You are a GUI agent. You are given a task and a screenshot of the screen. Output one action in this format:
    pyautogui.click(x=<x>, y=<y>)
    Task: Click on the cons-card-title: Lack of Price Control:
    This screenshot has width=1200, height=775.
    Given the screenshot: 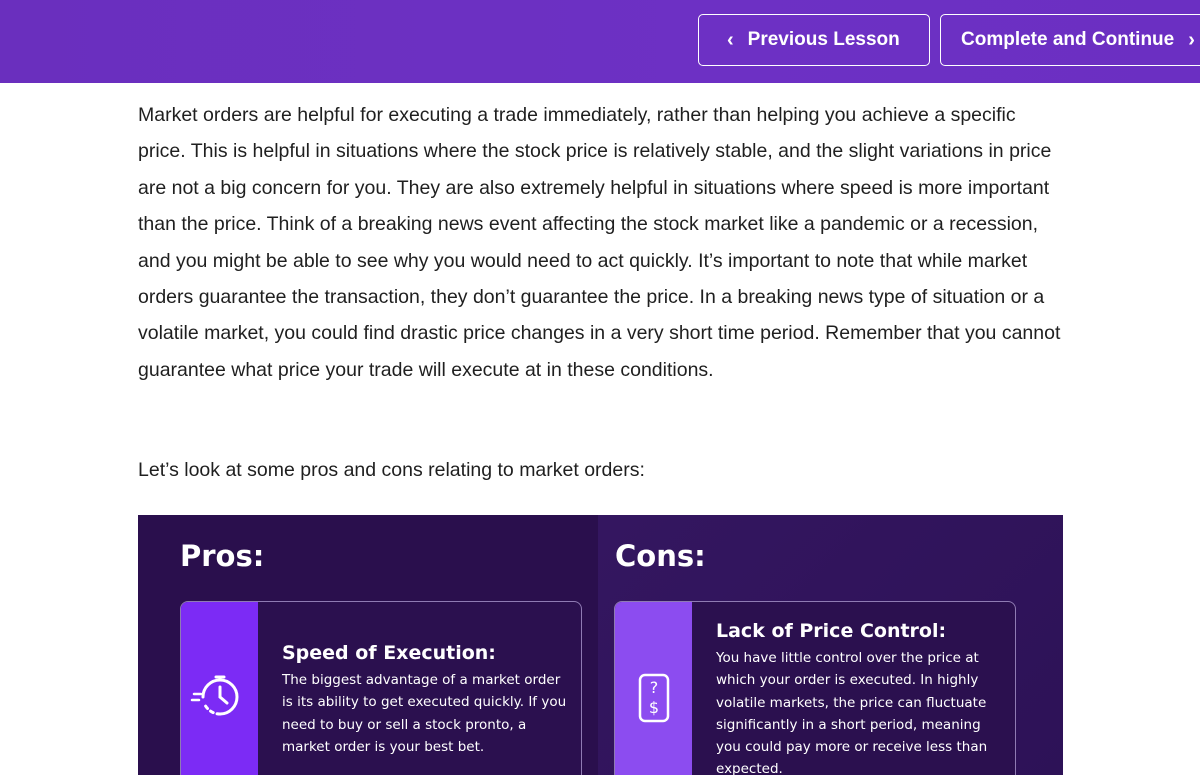 What is the action you would take?
    pyautogui.click(x=831, y=631)
    